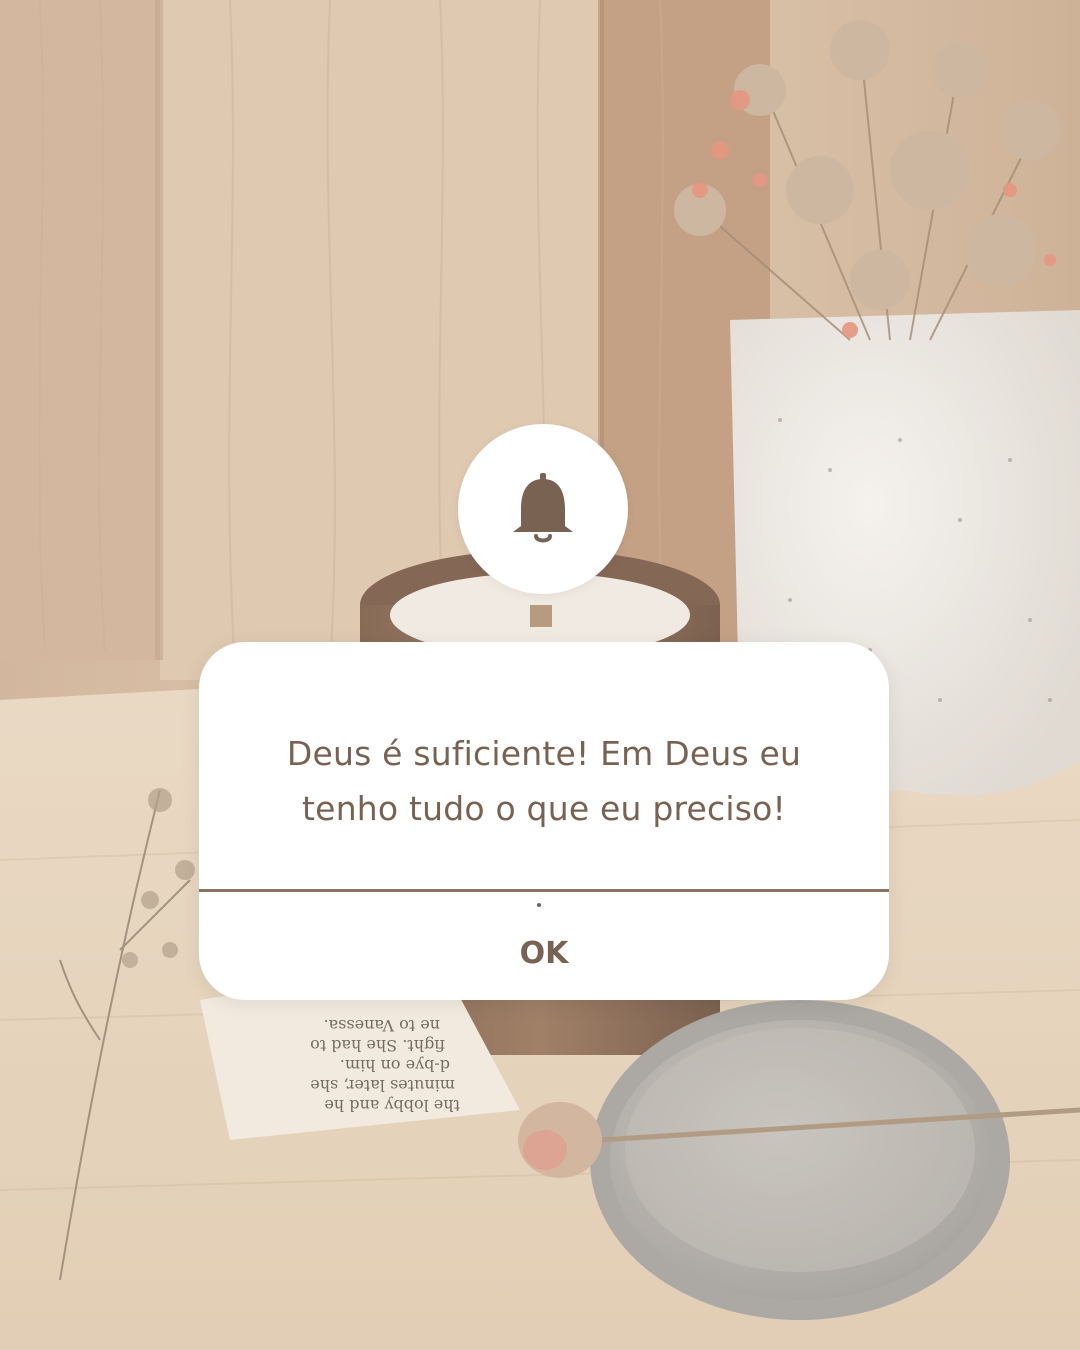 This screenshot has width=1080, height=1350. Describe the element at coordinates (544, 946) in the screenshot. I see `ok-button: OK` at that location.